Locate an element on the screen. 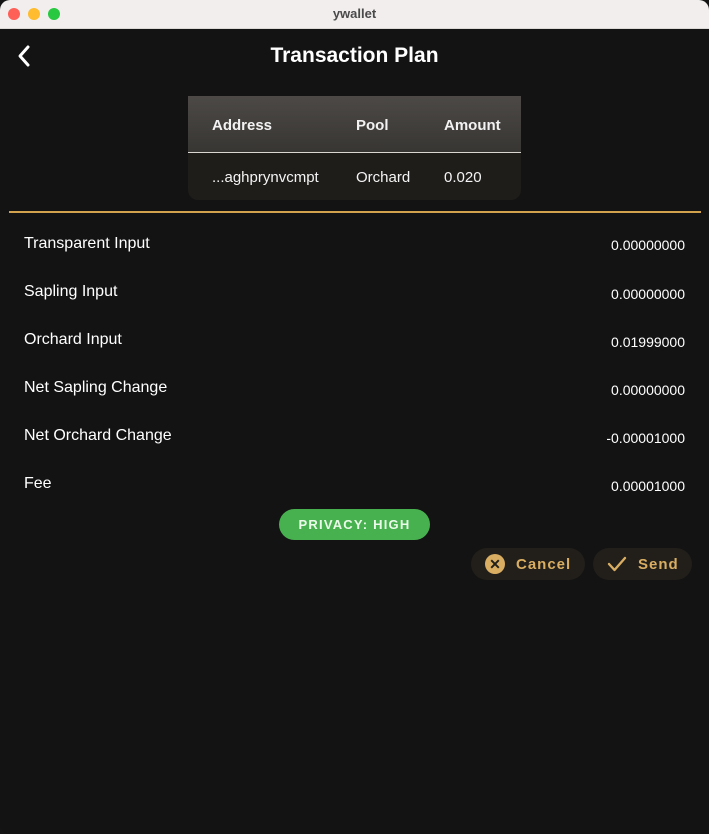 The height and width of the screenshot is (834, 709). net-sapling-change-value: 0.00000000 is located at coordinates (648, 390).